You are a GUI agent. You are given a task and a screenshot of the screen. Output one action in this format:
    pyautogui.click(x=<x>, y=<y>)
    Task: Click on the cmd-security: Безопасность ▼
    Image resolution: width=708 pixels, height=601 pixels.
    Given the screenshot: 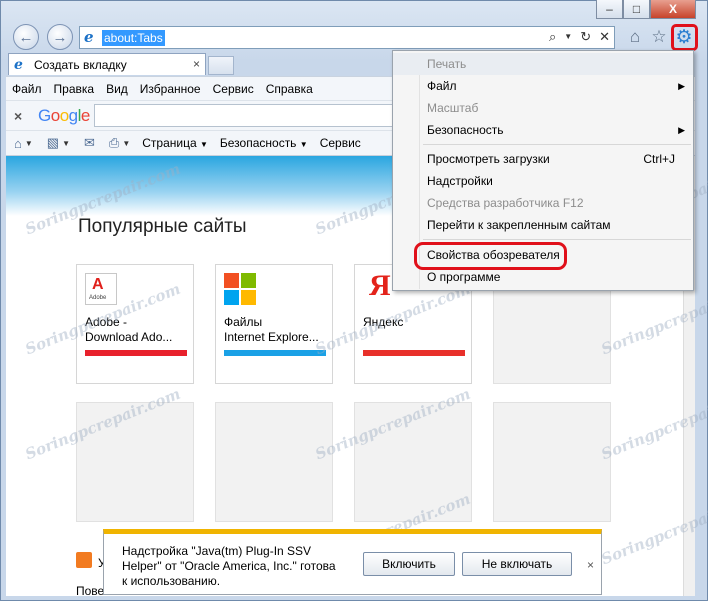 What is the action you would take?
    pyautogui.click(x=264, y=143)
    